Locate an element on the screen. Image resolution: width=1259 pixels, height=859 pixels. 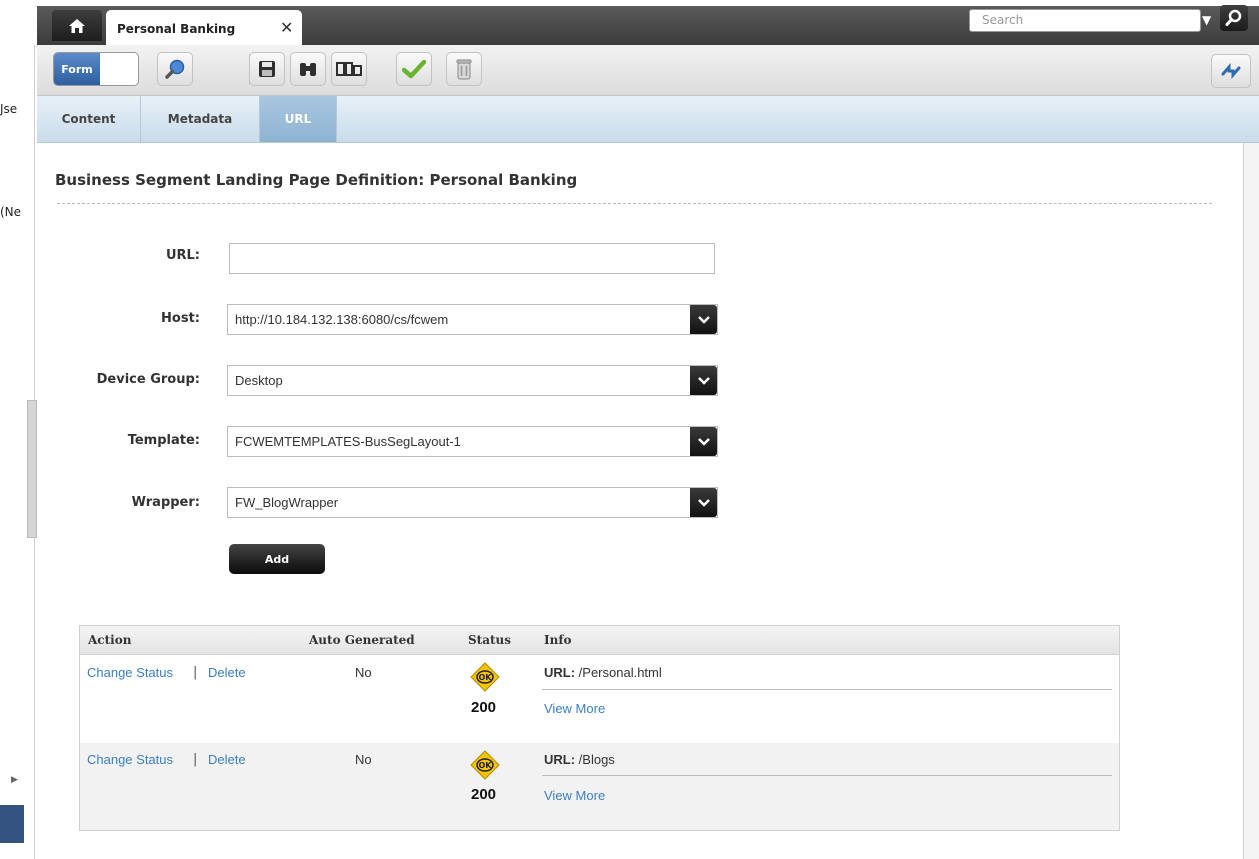
expand-arrow-icon: ▶ is located at coordinates (14, 780).